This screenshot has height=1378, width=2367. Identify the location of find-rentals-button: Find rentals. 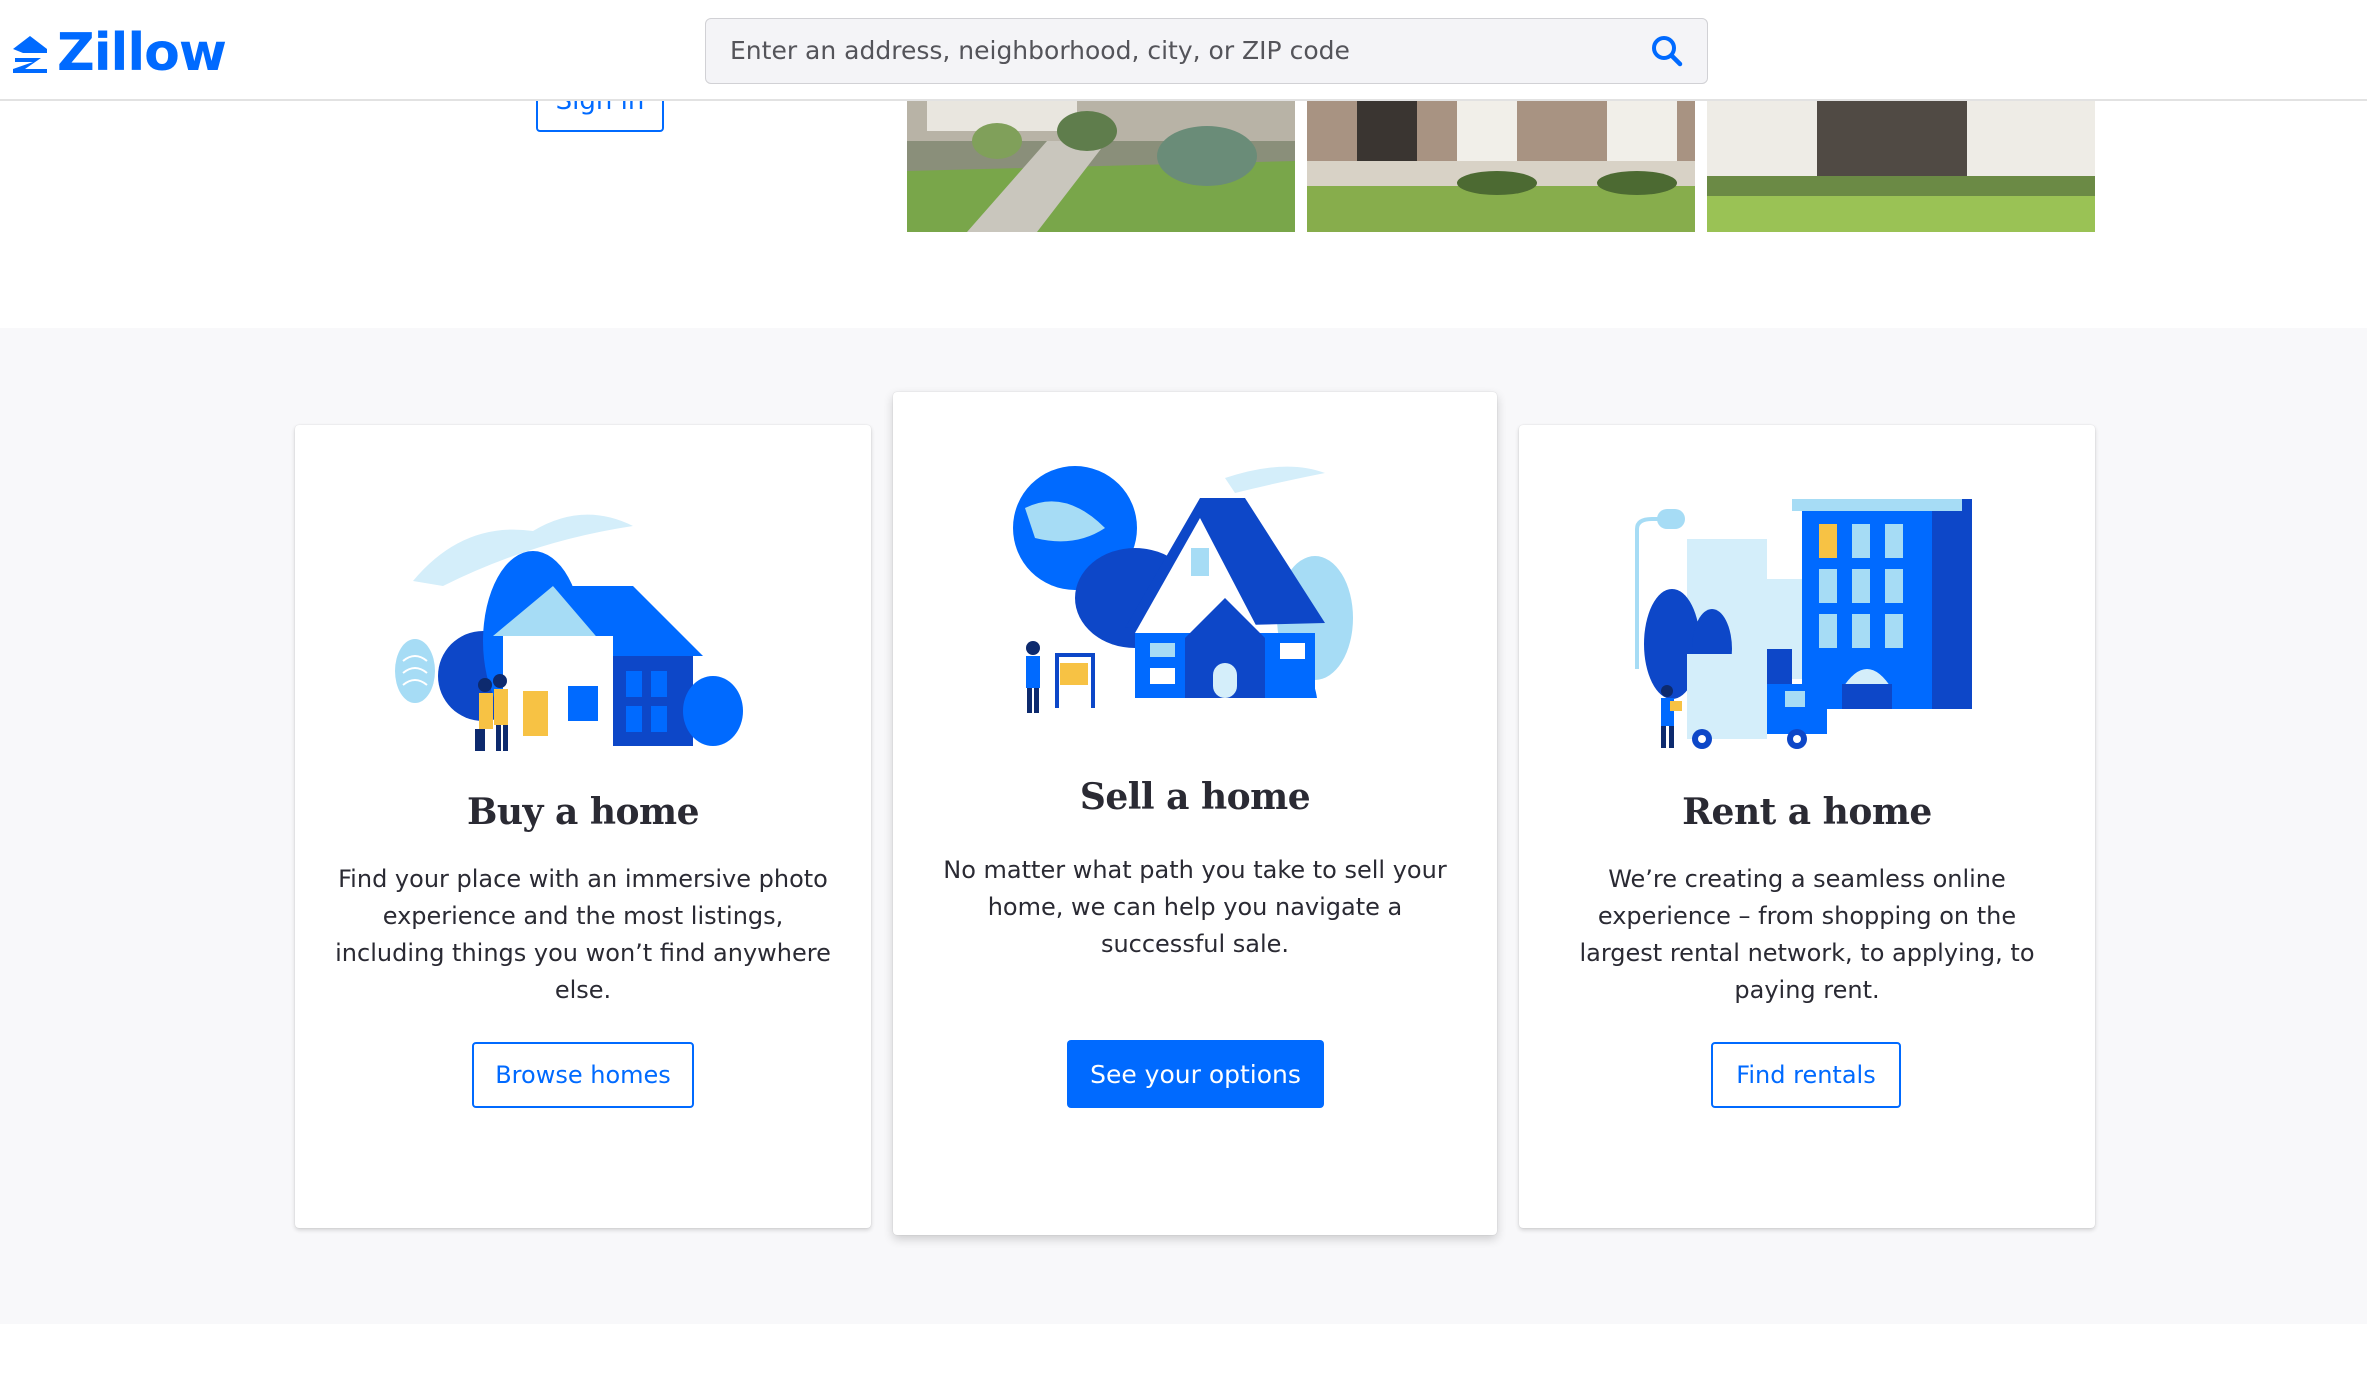
(1806, 1075).